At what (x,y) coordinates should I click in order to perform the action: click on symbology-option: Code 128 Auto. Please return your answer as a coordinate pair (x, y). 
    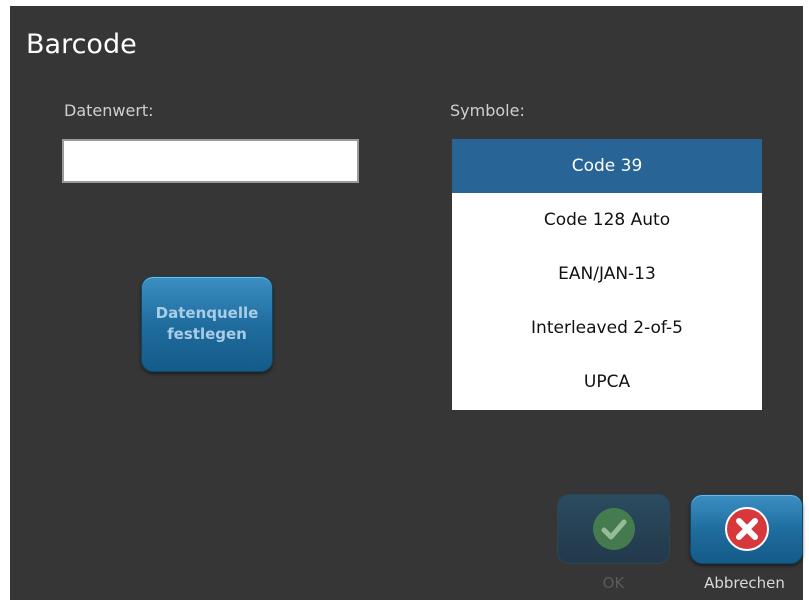
    Looking at the image, I should click on (607, 220).